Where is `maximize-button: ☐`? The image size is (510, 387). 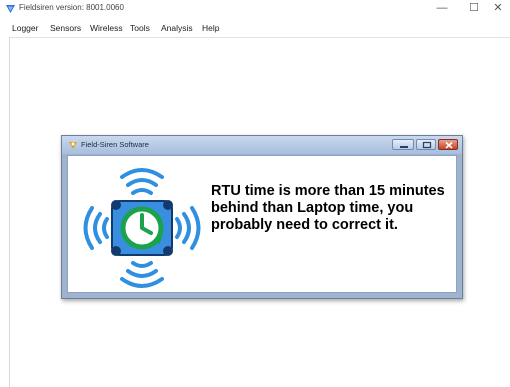
maximize-button: ☐ is located at coordinates (474, 9).